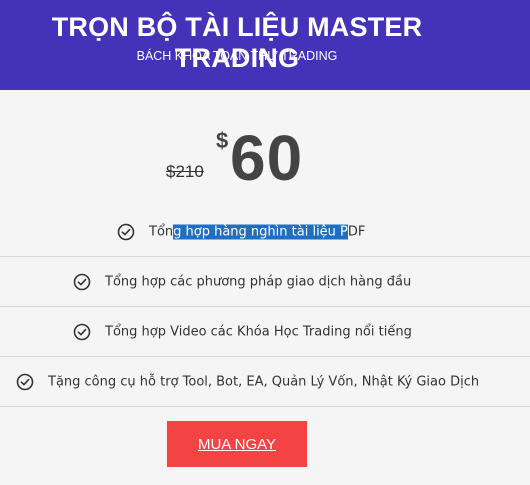 This screenshot has width=530, height=485. I want to click on feature-text-start: Tổn, so click(161, 232).